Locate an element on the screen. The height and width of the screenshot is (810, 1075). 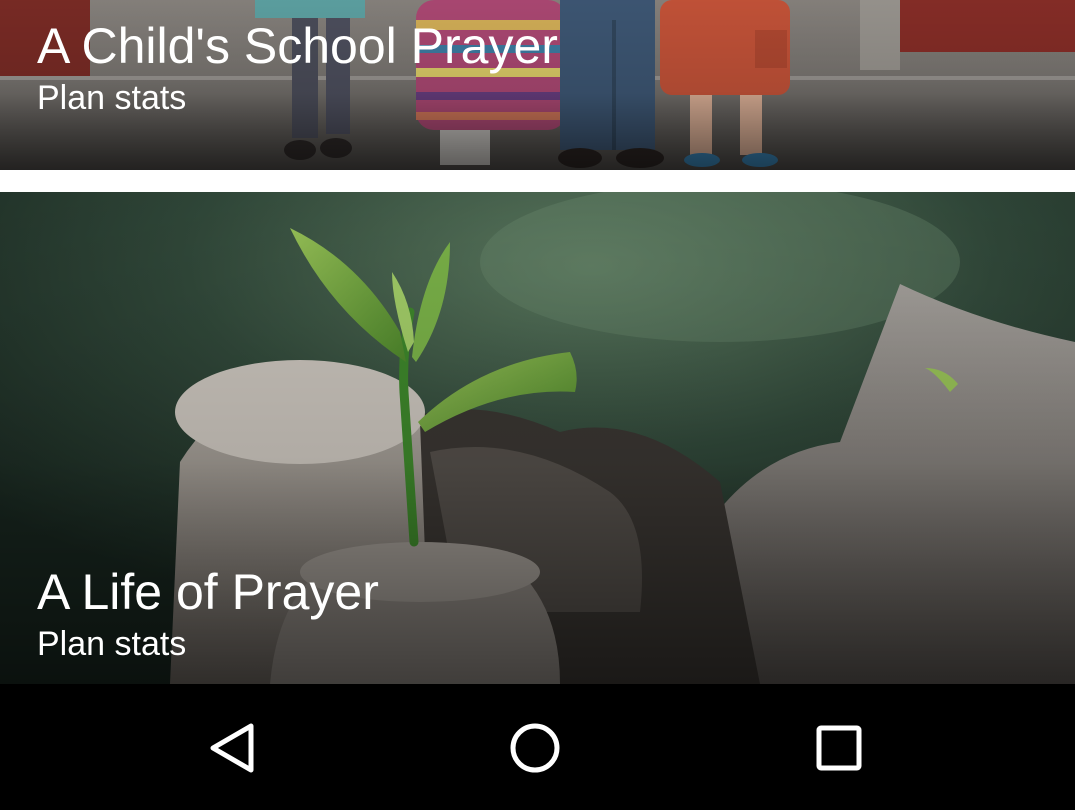
plan-card-text: A Life of Prayer Plan stats is located at coordinates (208, 614).